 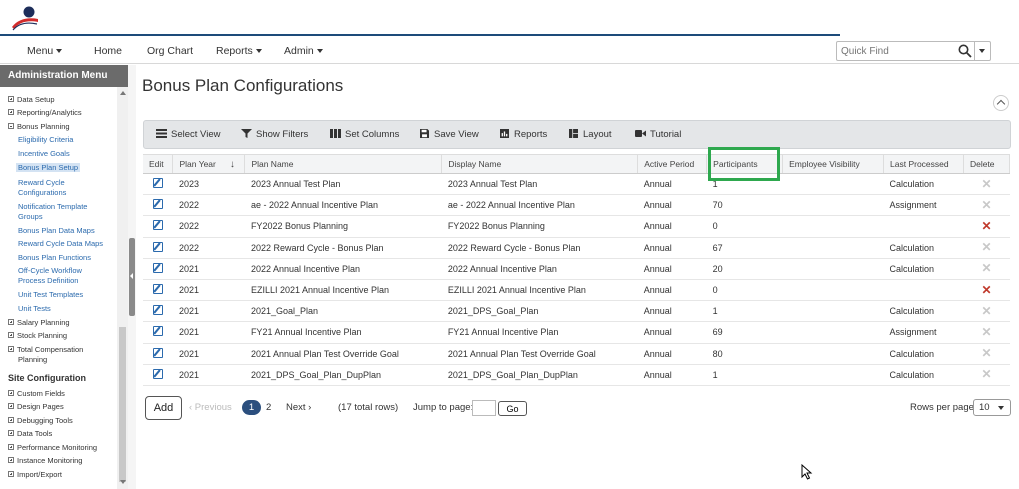 What do you see at coordinates (56, 230) in the screenshot?
I see `sidebar-item-bonus-plan-data-maps: Bonus Plan Data Maps` at bounding box center [56, 230].